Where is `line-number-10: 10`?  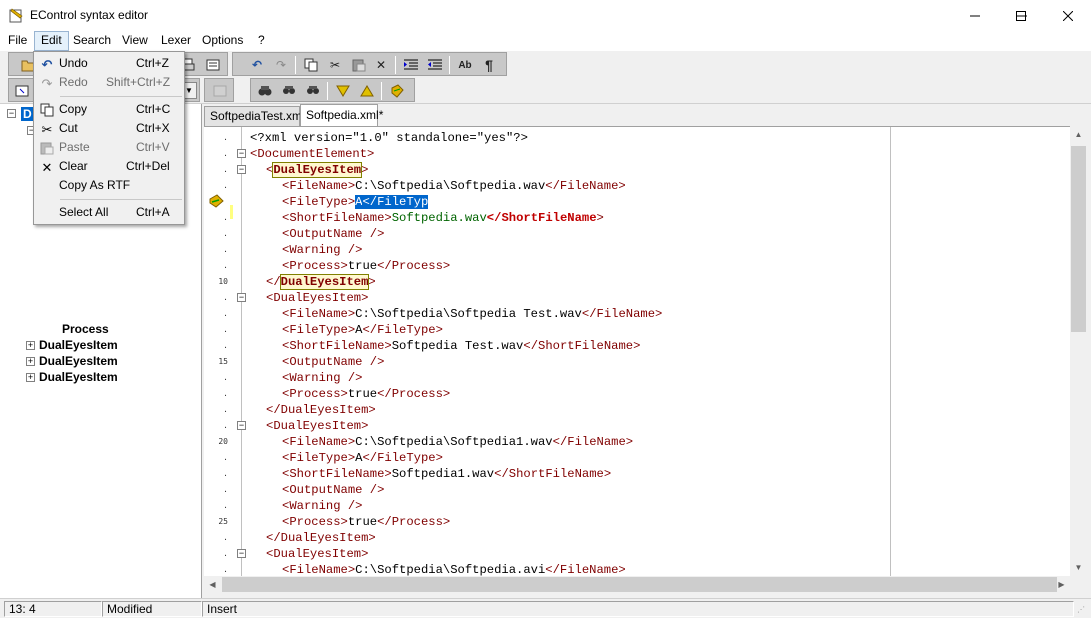 line-number-10: 10 is located at coordinates (223, 281).